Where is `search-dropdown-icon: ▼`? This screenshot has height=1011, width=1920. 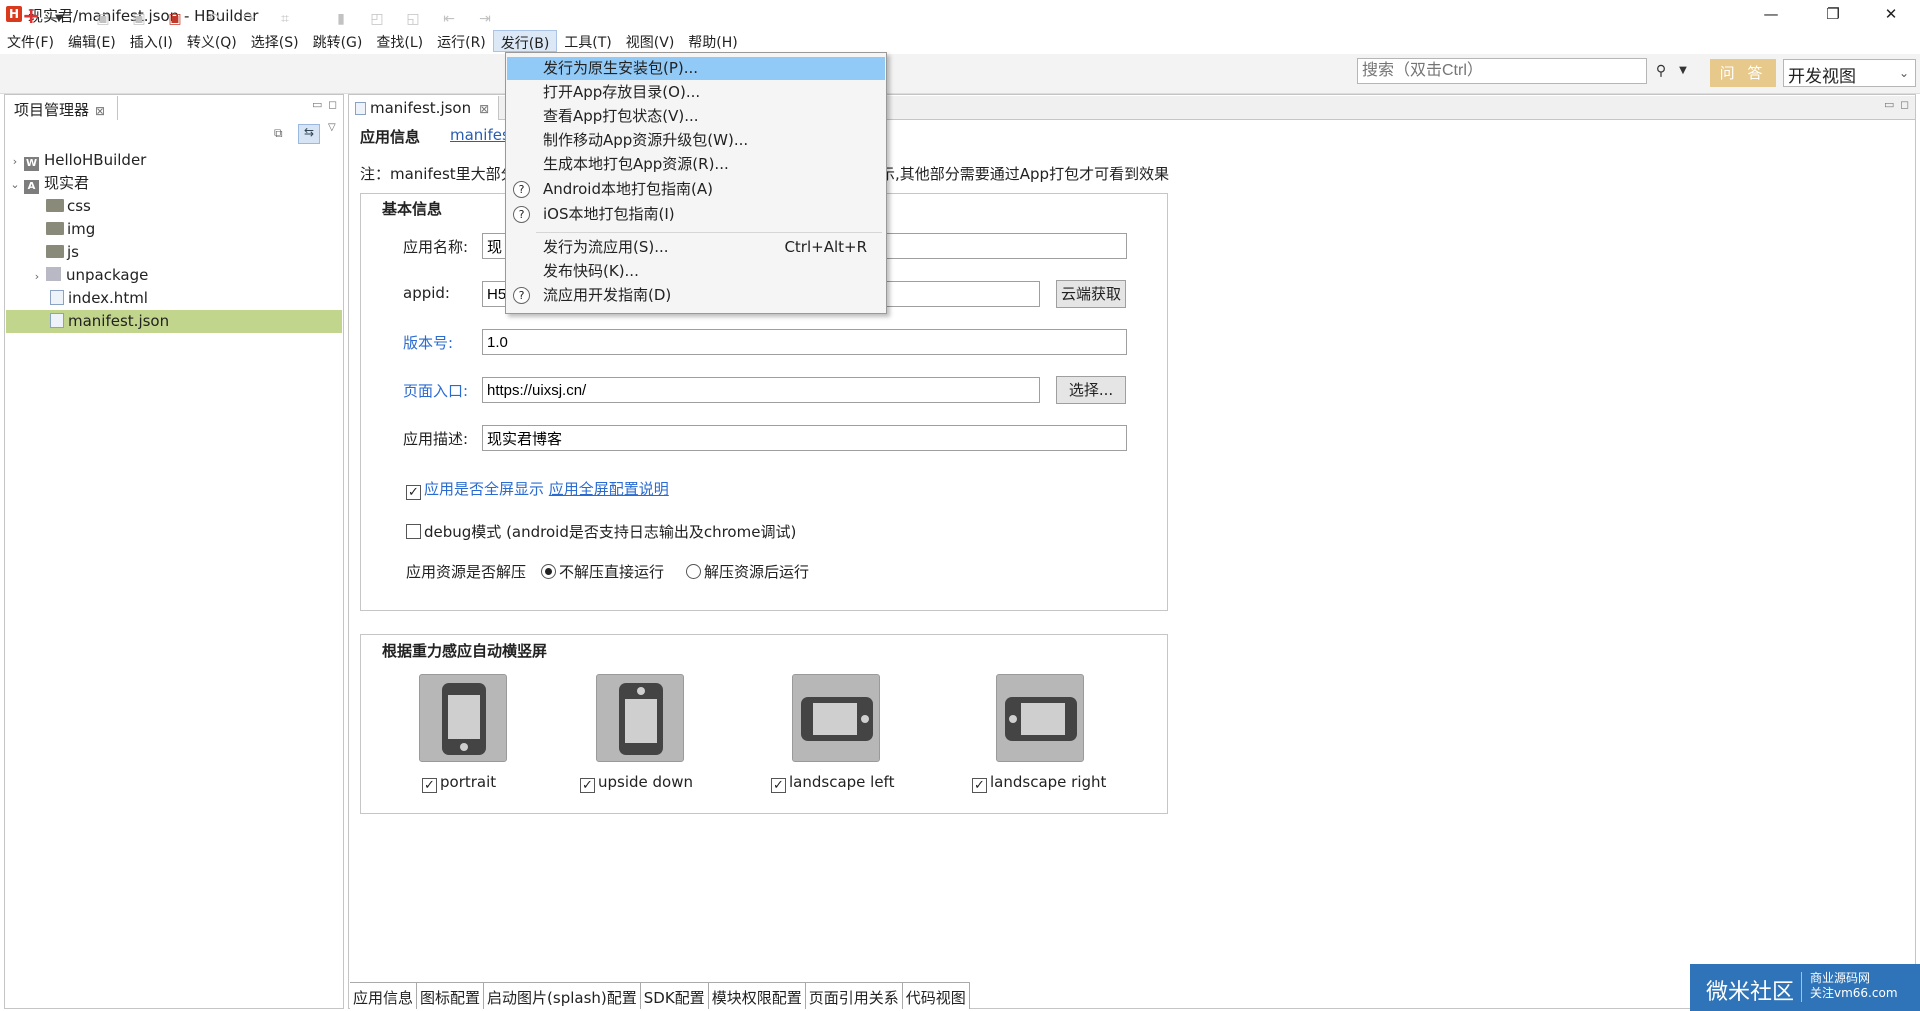
search-dropdown-icon: ▼ is located at coordinates (1683, 71).